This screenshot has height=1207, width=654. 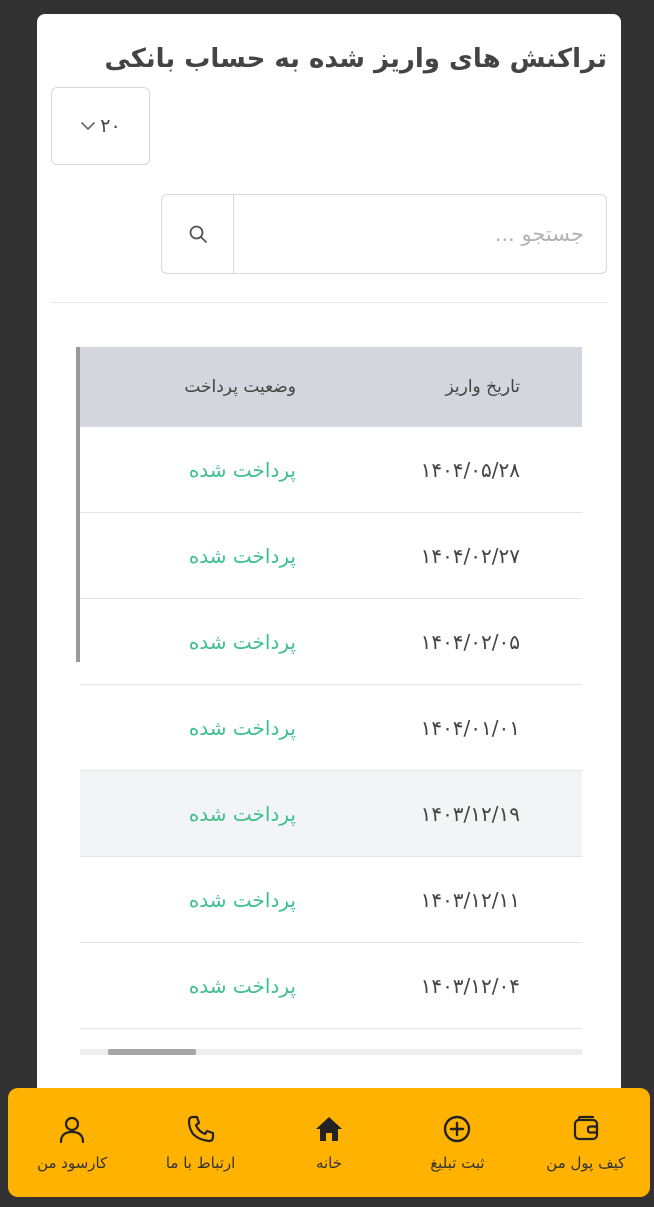 I want to click on table-row: ۱۴۰۳/۱۲/۱۱ پرداخت شده, so click(x=331, y=900).